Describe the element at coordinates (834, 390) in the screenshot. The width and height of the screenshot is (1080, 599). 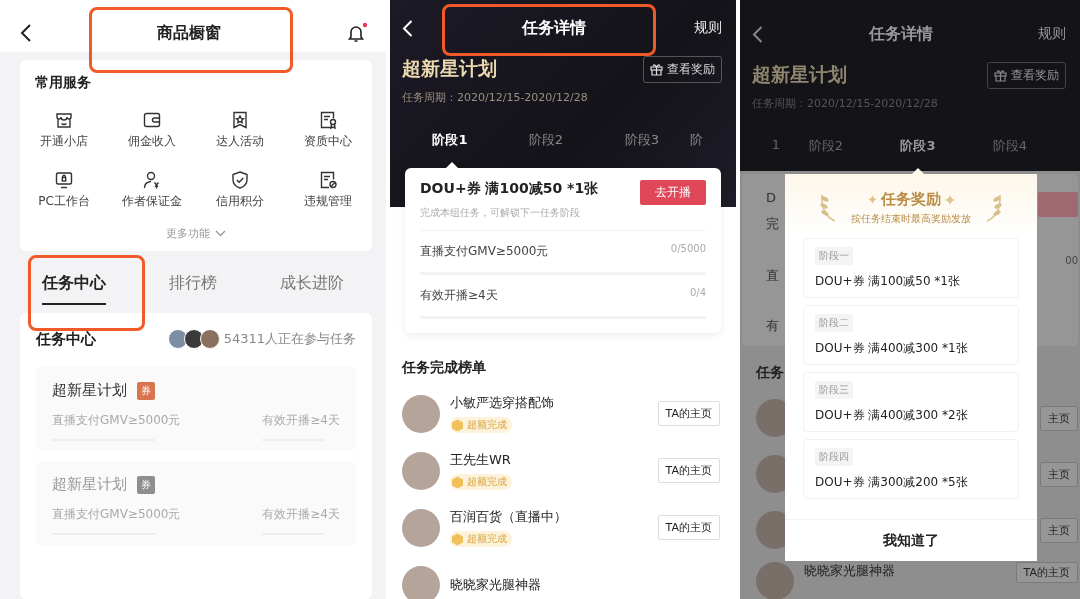
I see `stage-tag: 阶段三` at that location.